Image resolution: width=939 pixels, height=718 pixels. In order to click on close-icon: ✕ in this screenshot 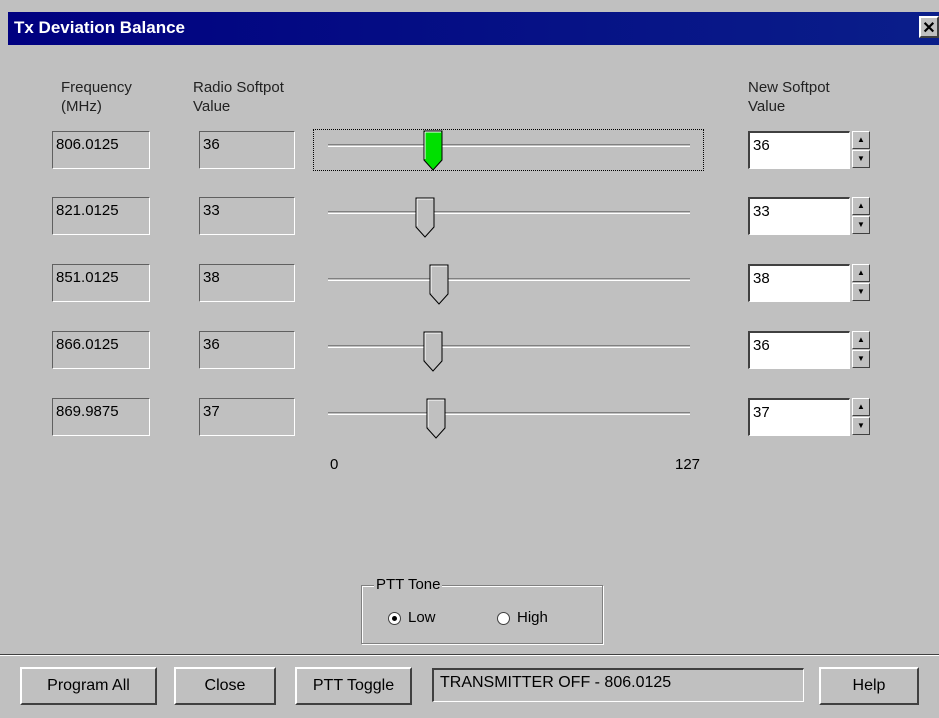, I will do `click(929, 28)`.